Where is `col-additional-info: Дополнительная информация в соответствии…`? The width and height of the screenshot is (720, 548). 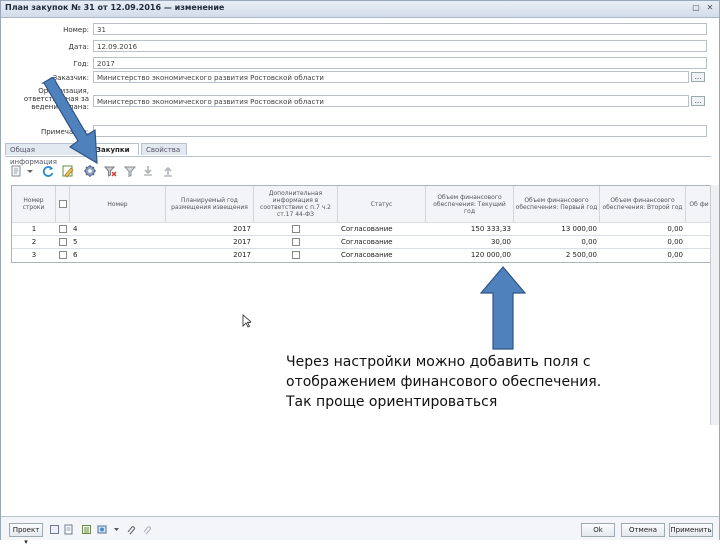
col-additional-info: Дополнительная информация в соответствии… is located at coordinates (296, 204).